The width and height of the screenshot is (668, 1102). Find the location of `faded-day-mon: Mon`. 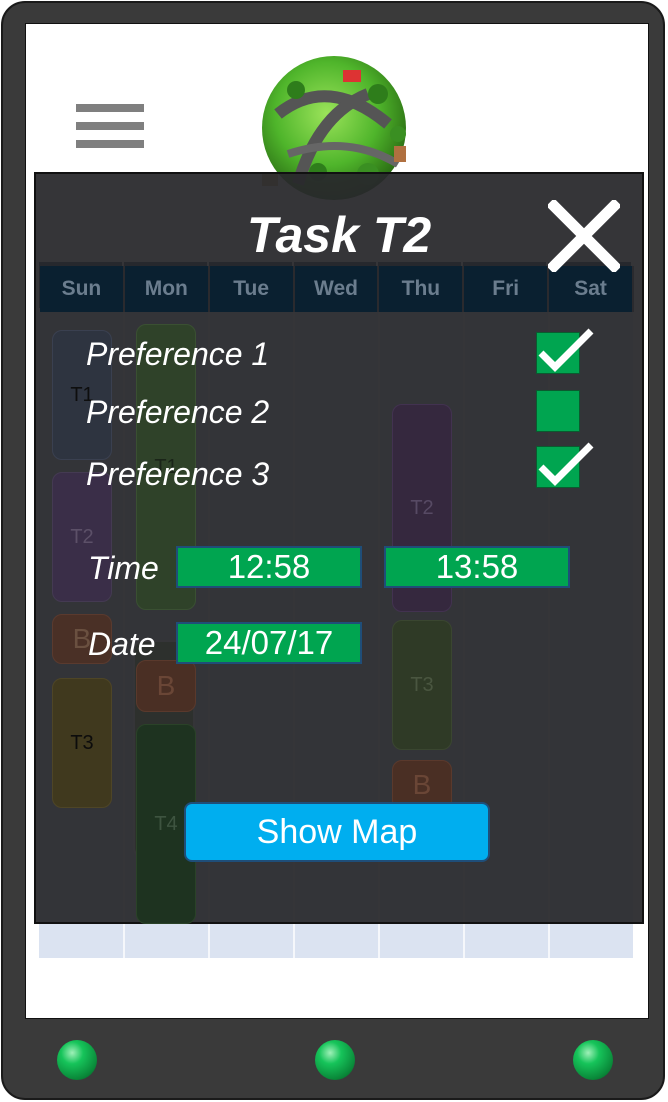

faded-day-mon: Mon is located at coordinates (167, 289).